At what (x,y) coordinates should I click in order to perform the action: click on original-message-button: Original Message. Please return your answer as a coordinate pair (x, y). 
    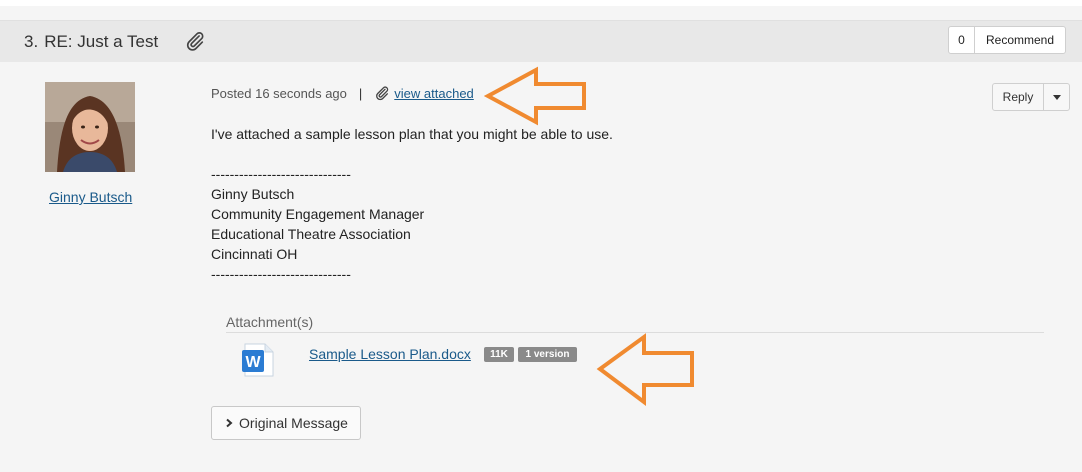
    Looking at the image, I should click on (286, 423).